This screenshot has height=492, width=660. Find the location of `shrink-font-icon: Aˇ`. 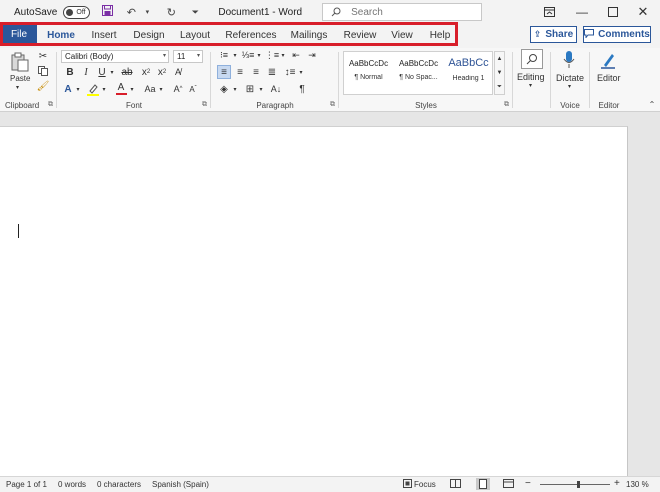

shrink-font-icon: Aˇ is located at coordinates (193, 89).